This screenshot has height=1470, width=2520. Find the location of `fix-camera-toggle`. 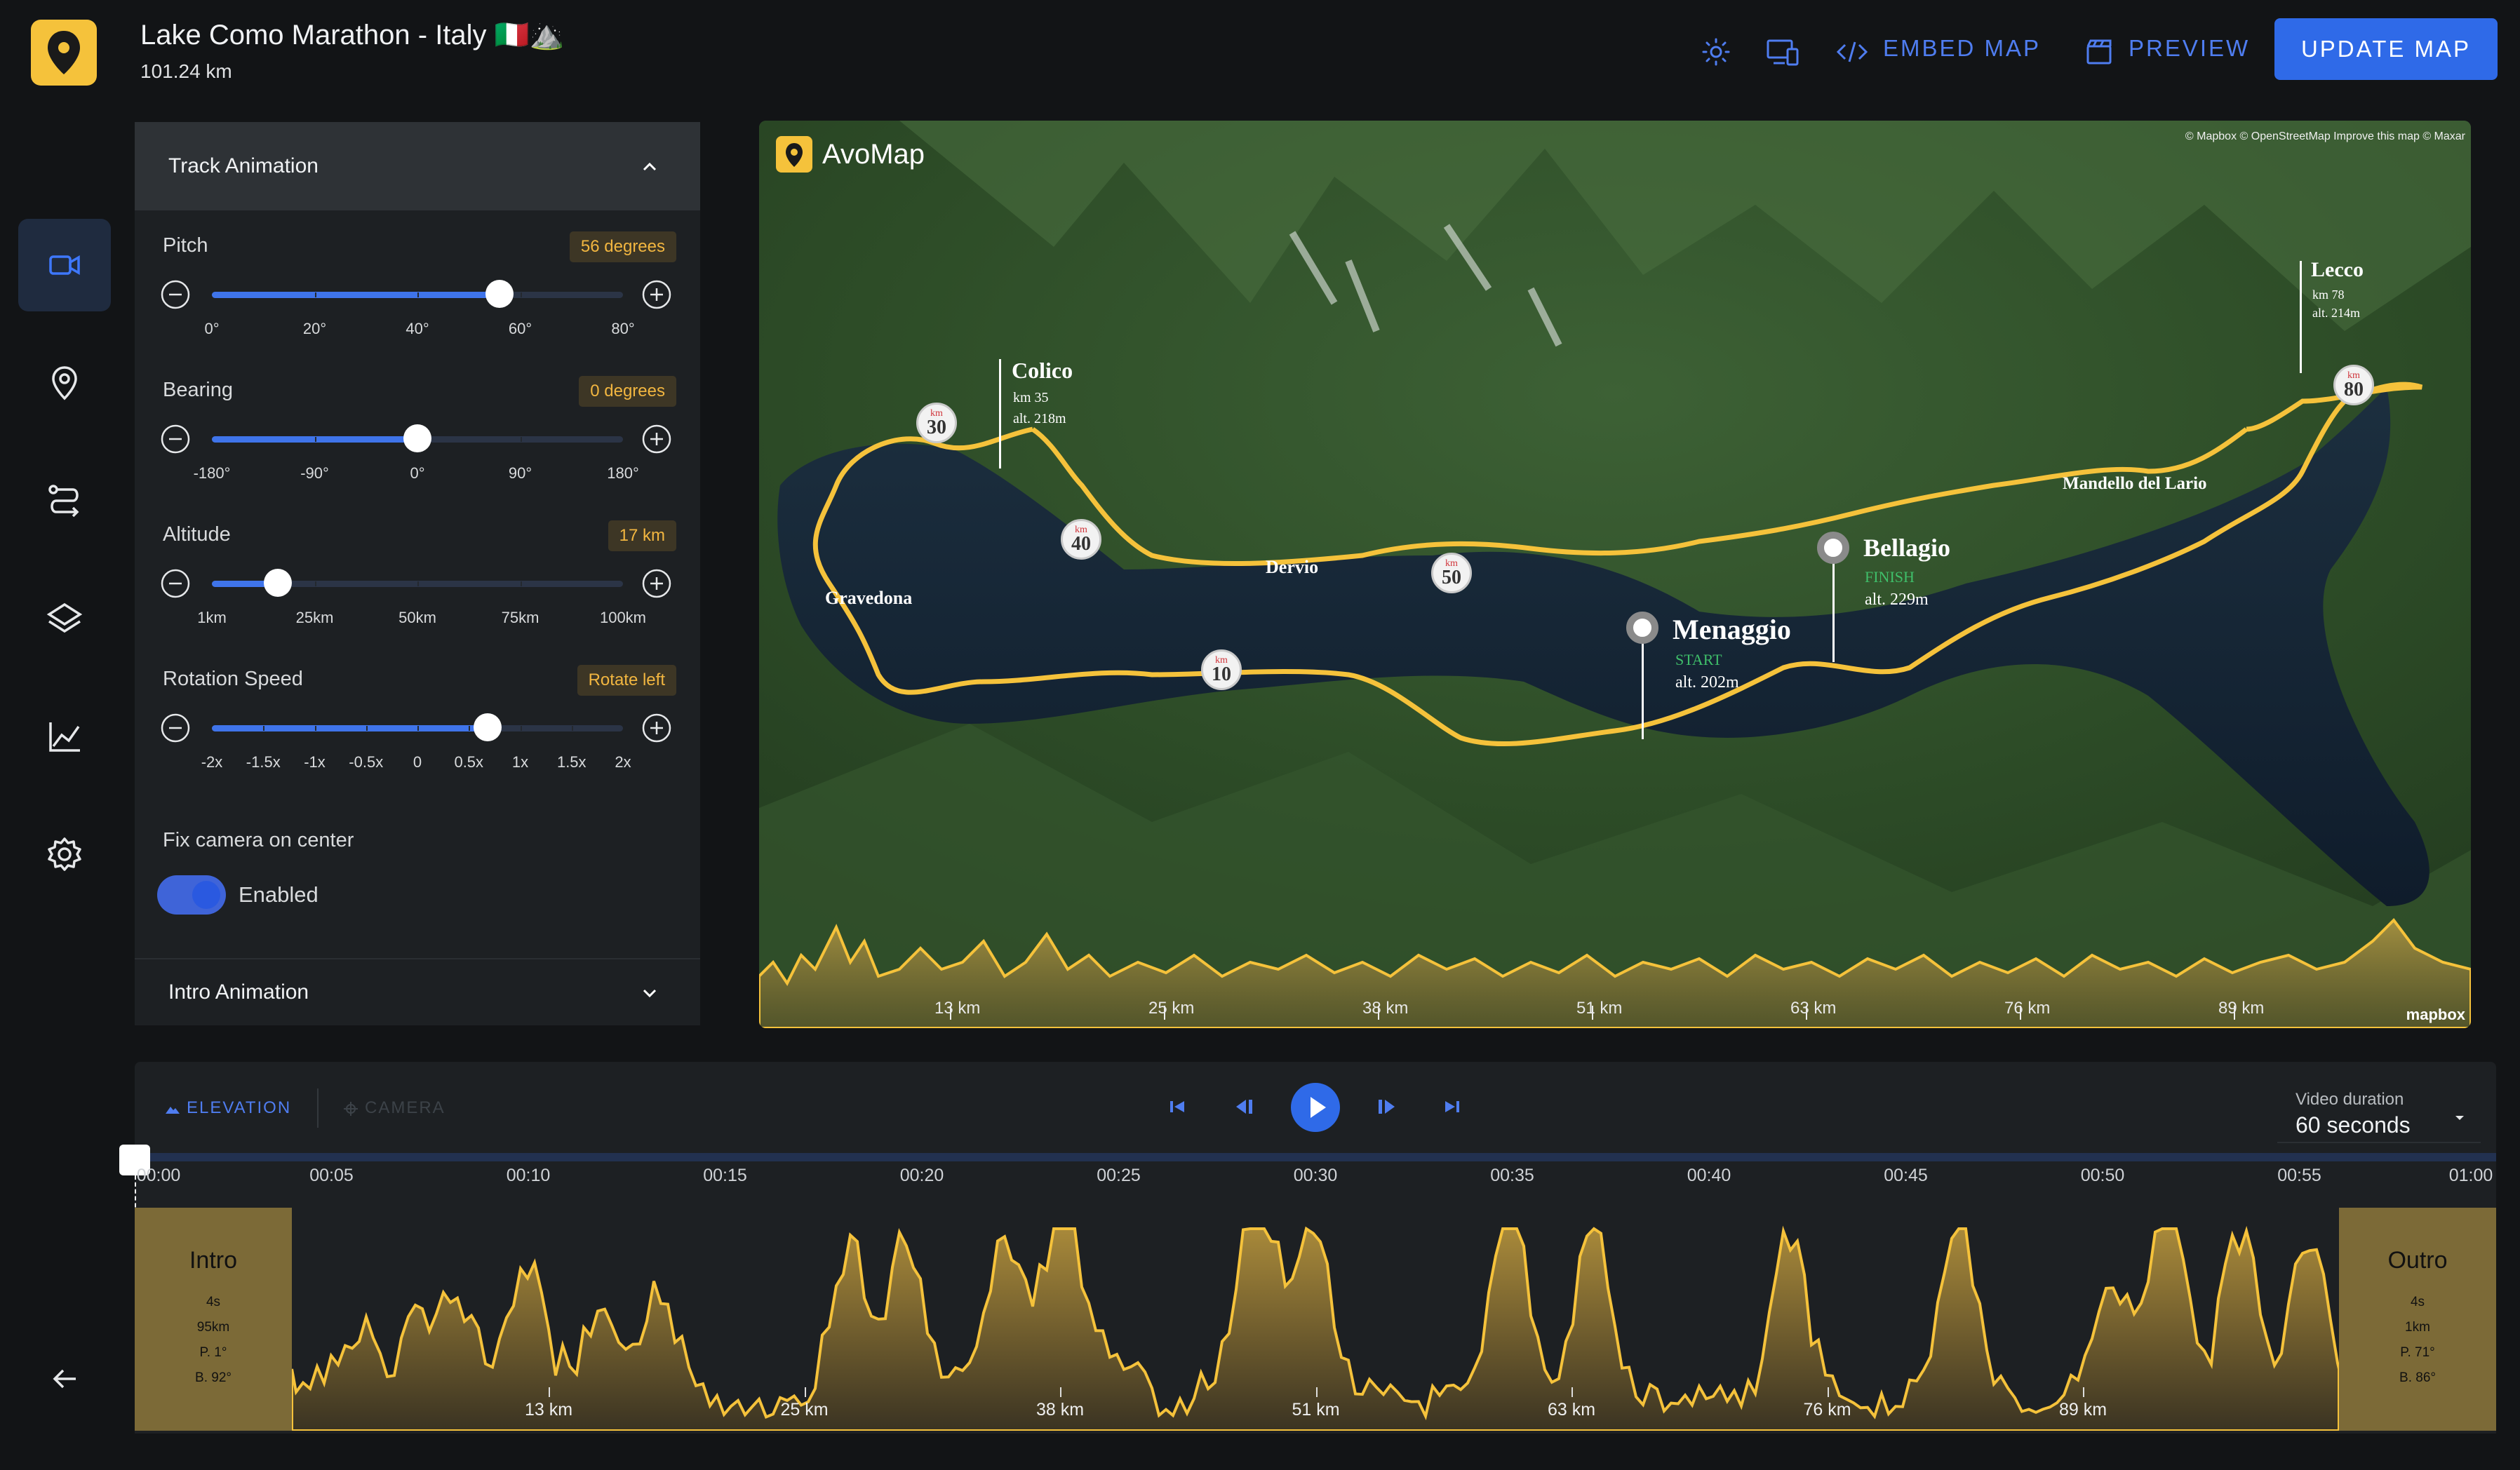

fix-camera-toggle is located at coordinates (191, 895).